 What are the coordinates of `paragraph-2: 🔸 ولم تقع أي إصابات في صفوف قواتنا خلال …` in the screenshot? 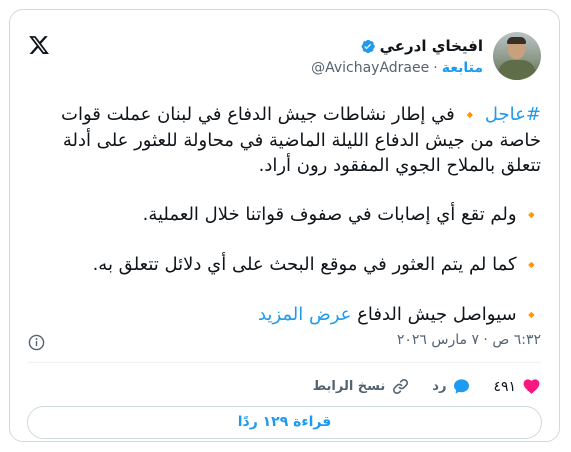 It's located at (284, 215).